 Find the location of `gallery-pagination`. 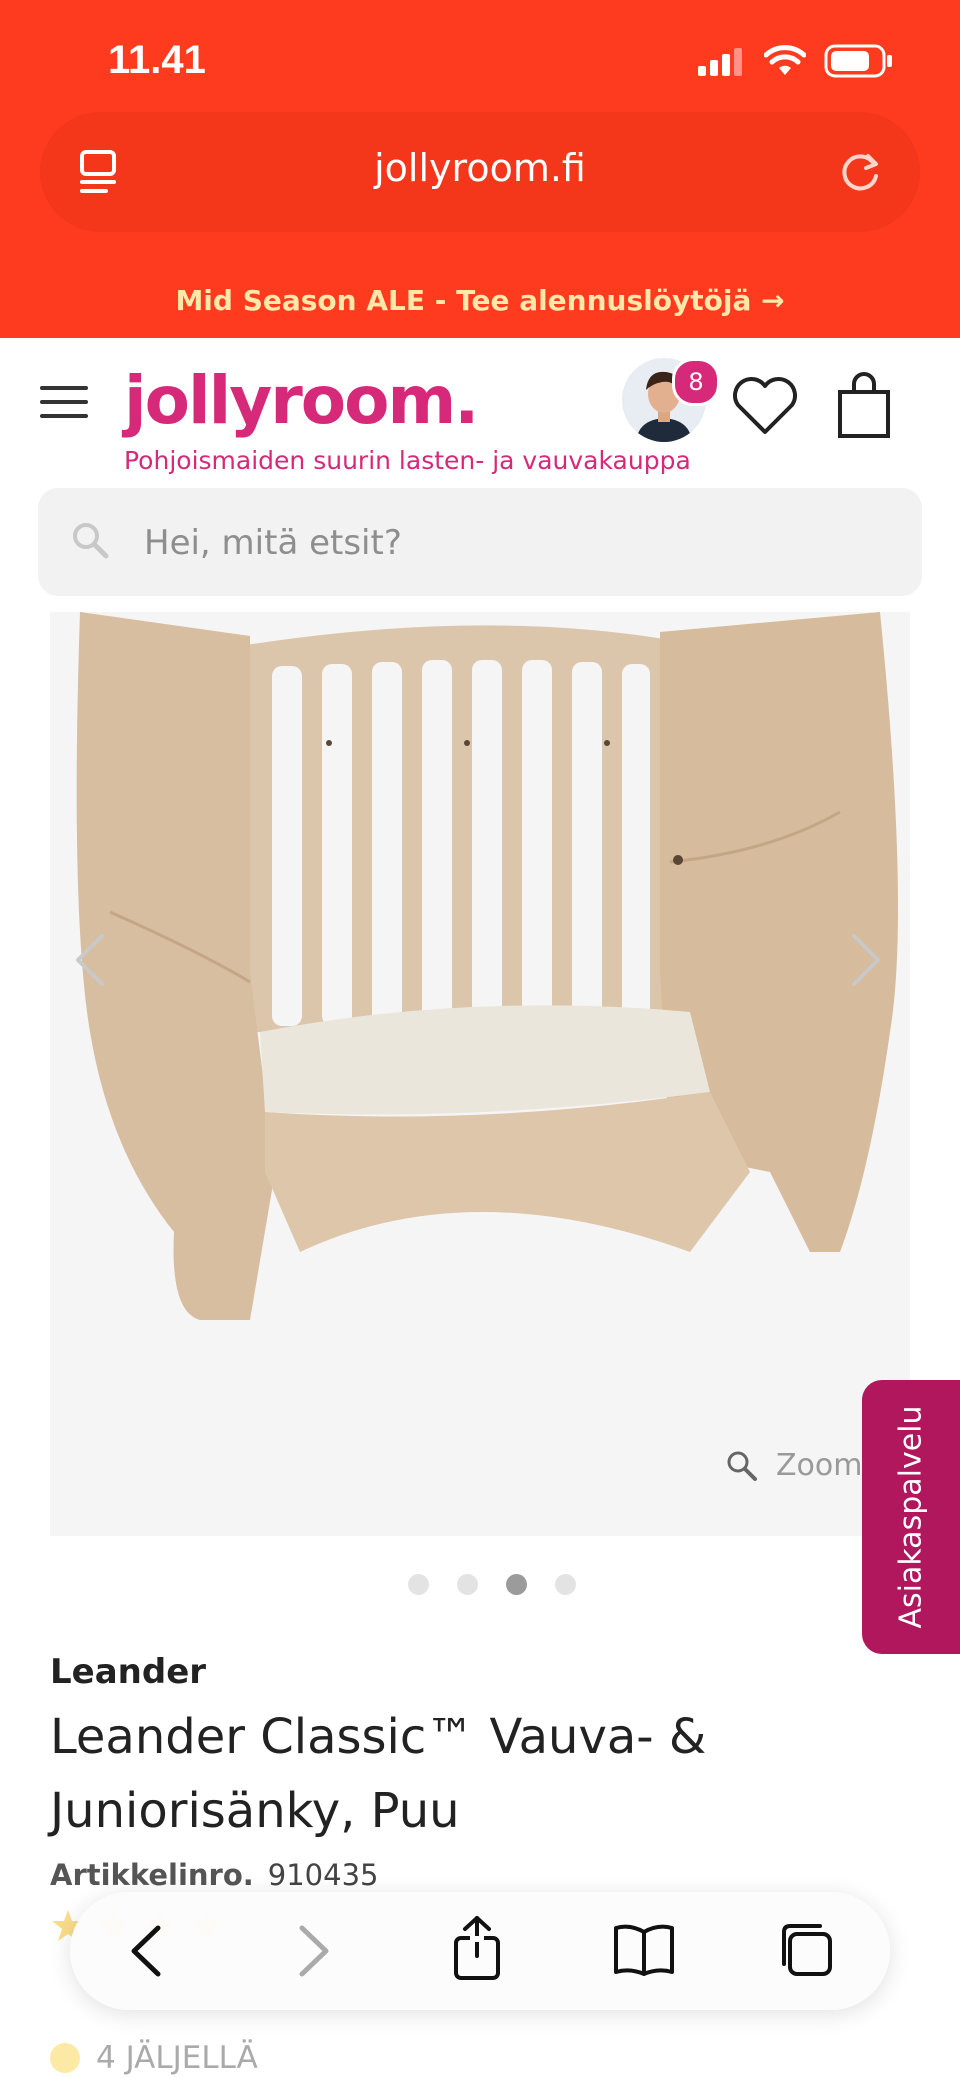

gallery-pagination is located at coordinates (492, 1584).